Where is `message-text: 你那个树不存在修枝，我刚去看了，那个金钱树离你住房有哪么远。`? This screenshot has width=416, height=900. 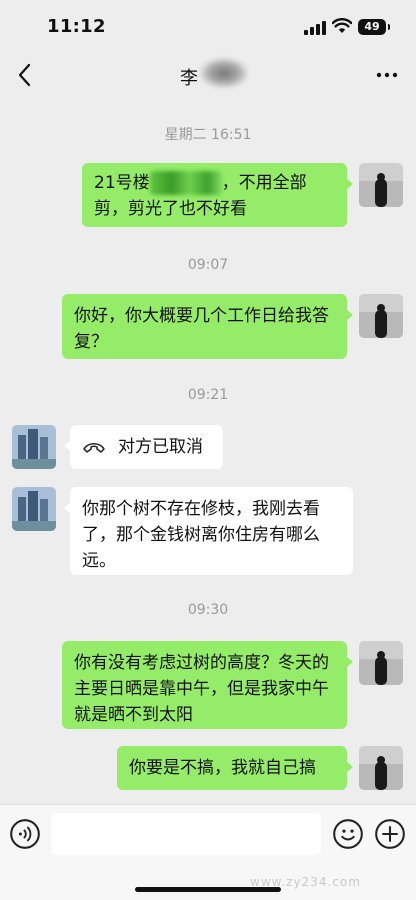
message-text: 你那个树不存在修枝，我刚去看了，那个金钱树离你住房有哪么远。 is located at coordinates (201, 535).